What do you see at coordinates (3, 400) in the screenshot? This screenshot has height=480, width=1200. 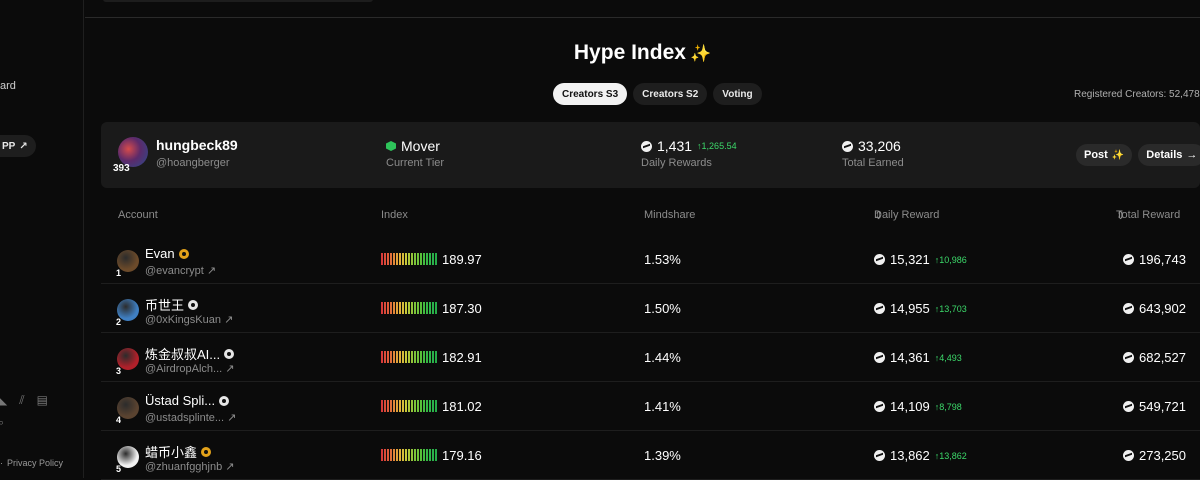 I see `telegram-icon: ◣` at bounding box center [3, 400].